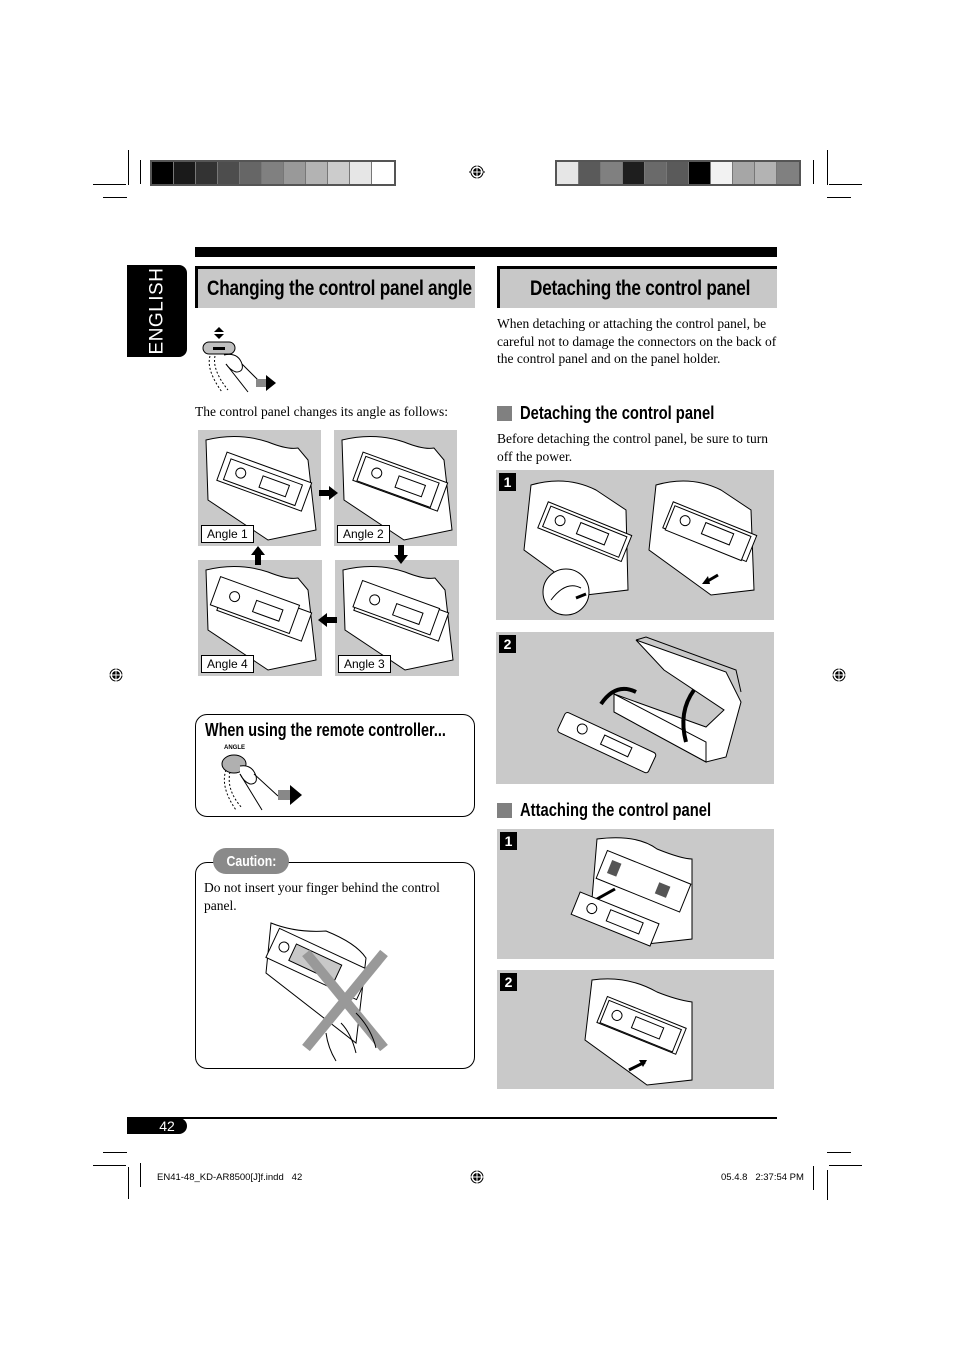 This screenshot has width=954, height=1351. Describe the element at coordinates (327, 620) in the screenshot. I see `arrow-left-icon` at that location.